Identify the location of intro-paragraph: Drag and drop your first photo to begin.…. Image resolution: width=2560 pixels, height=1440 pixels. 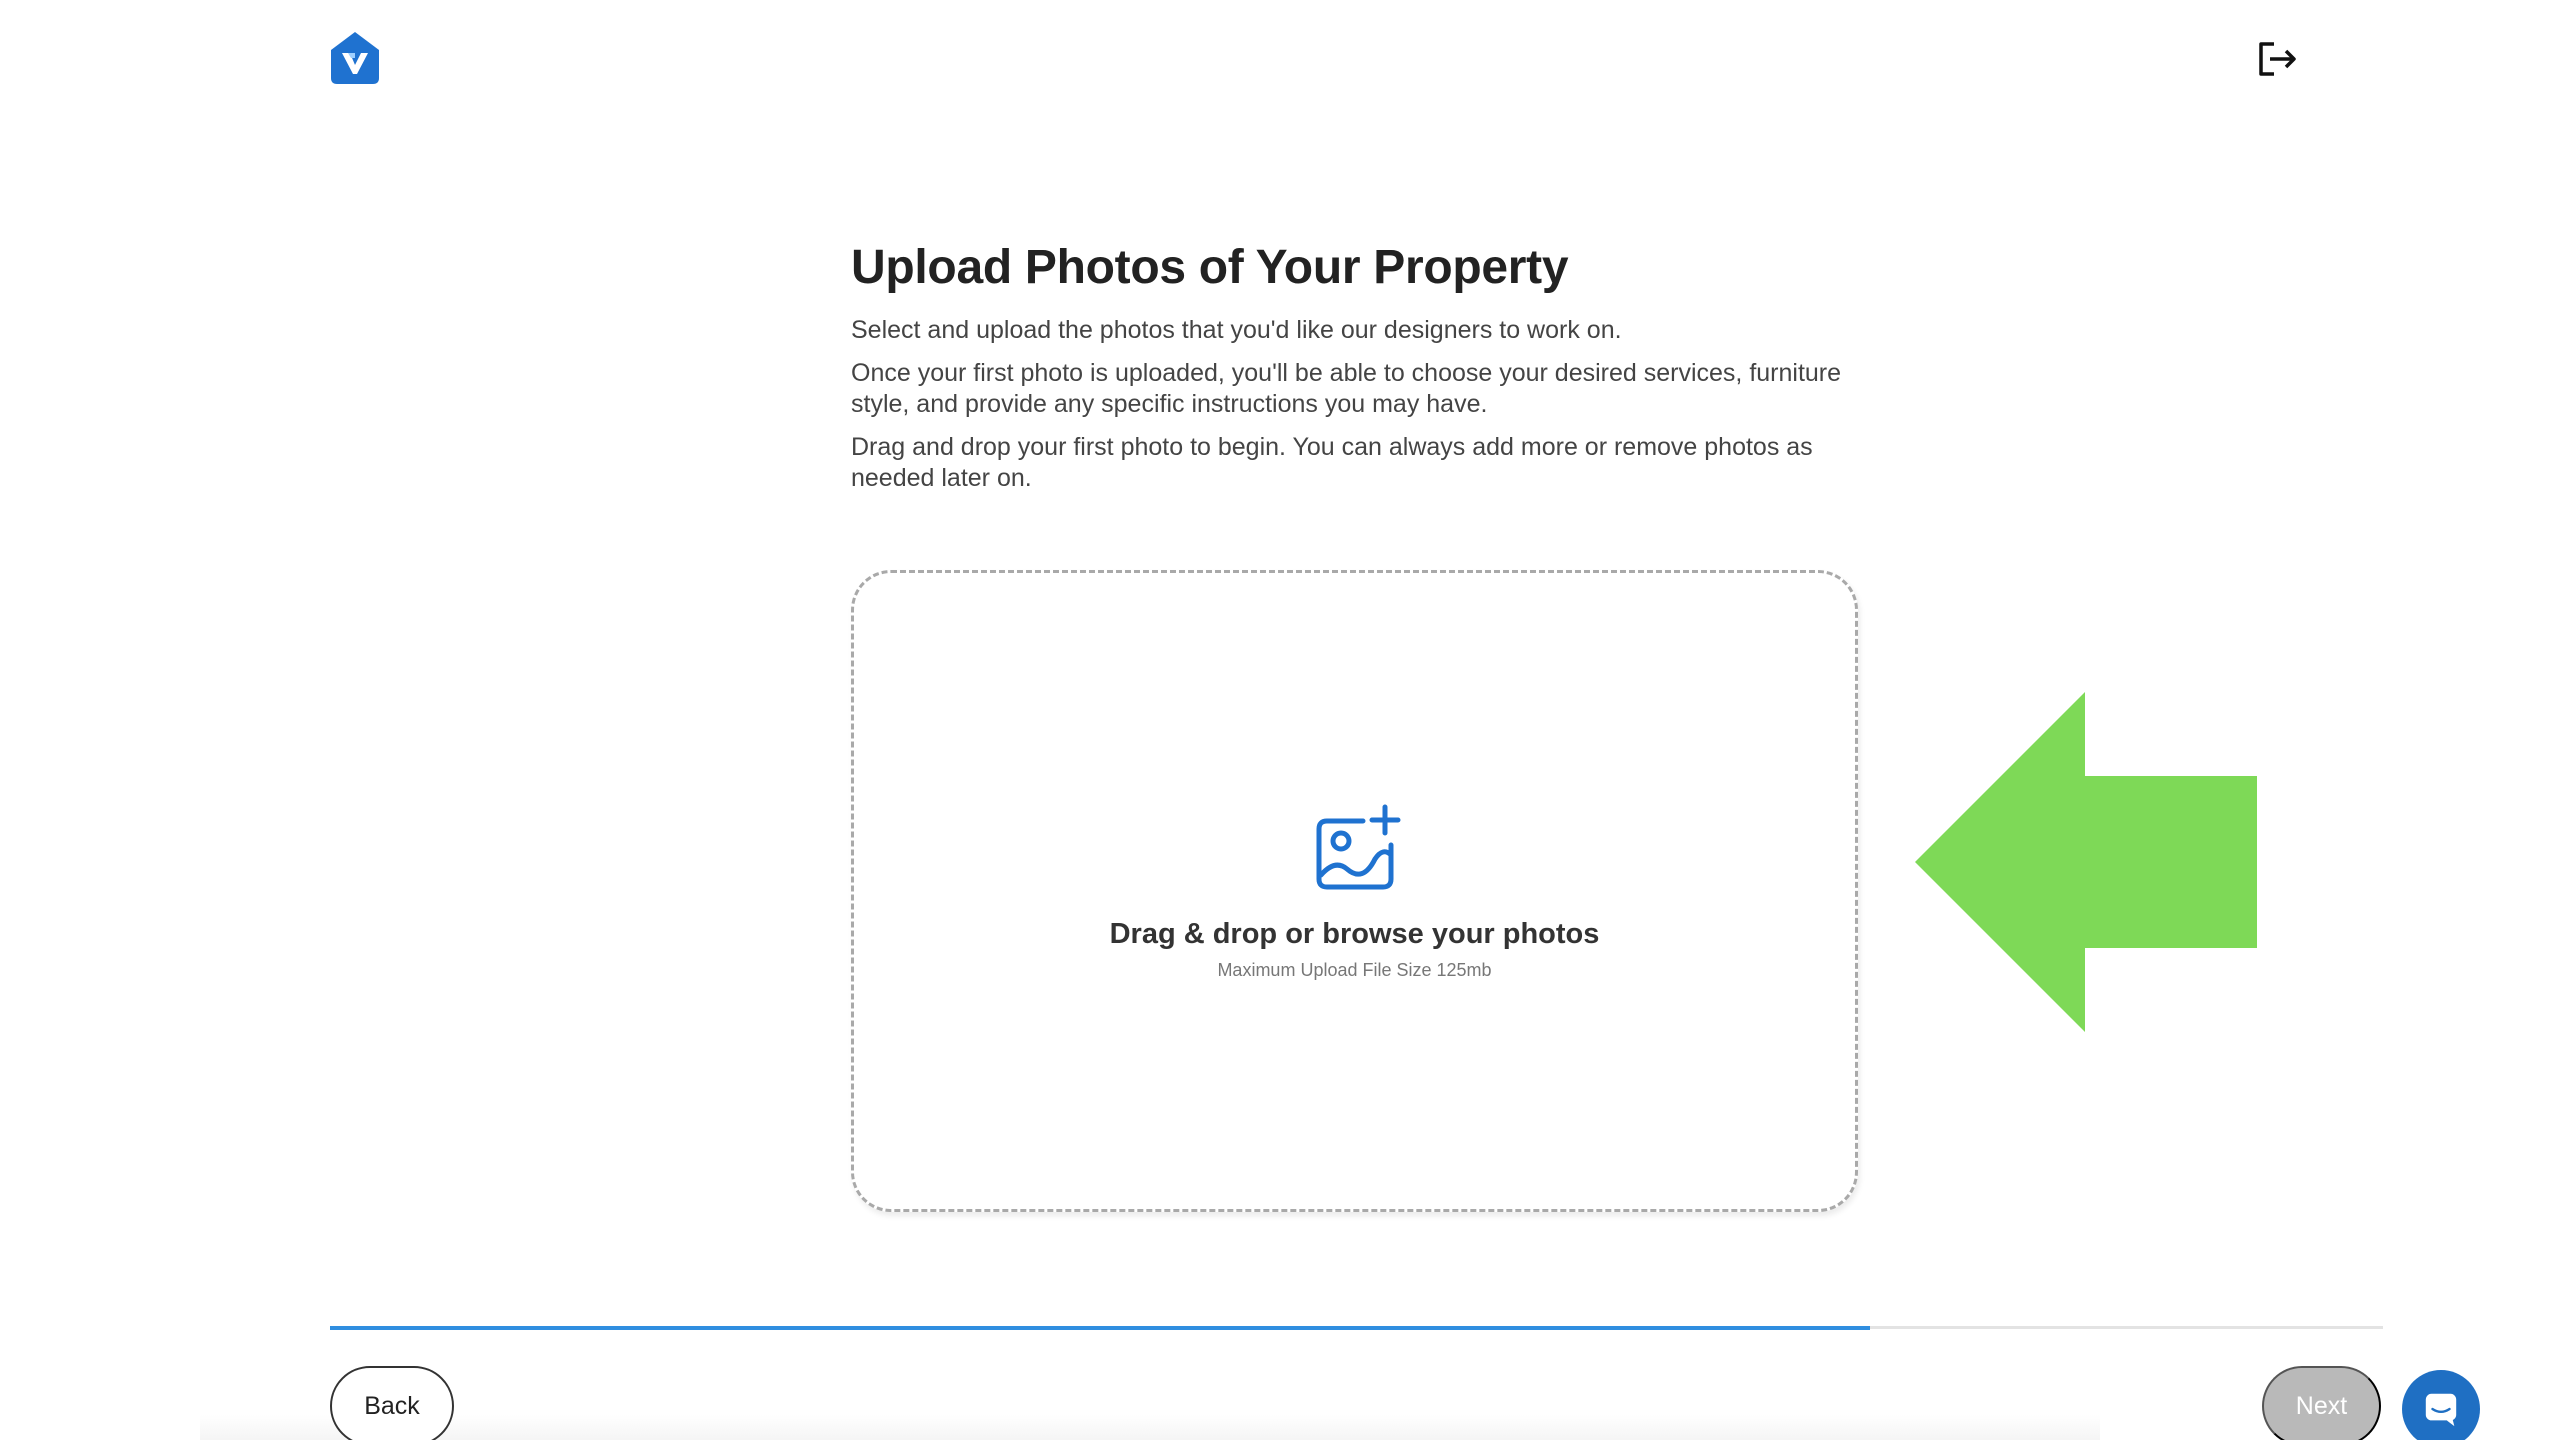
(1332, 463).